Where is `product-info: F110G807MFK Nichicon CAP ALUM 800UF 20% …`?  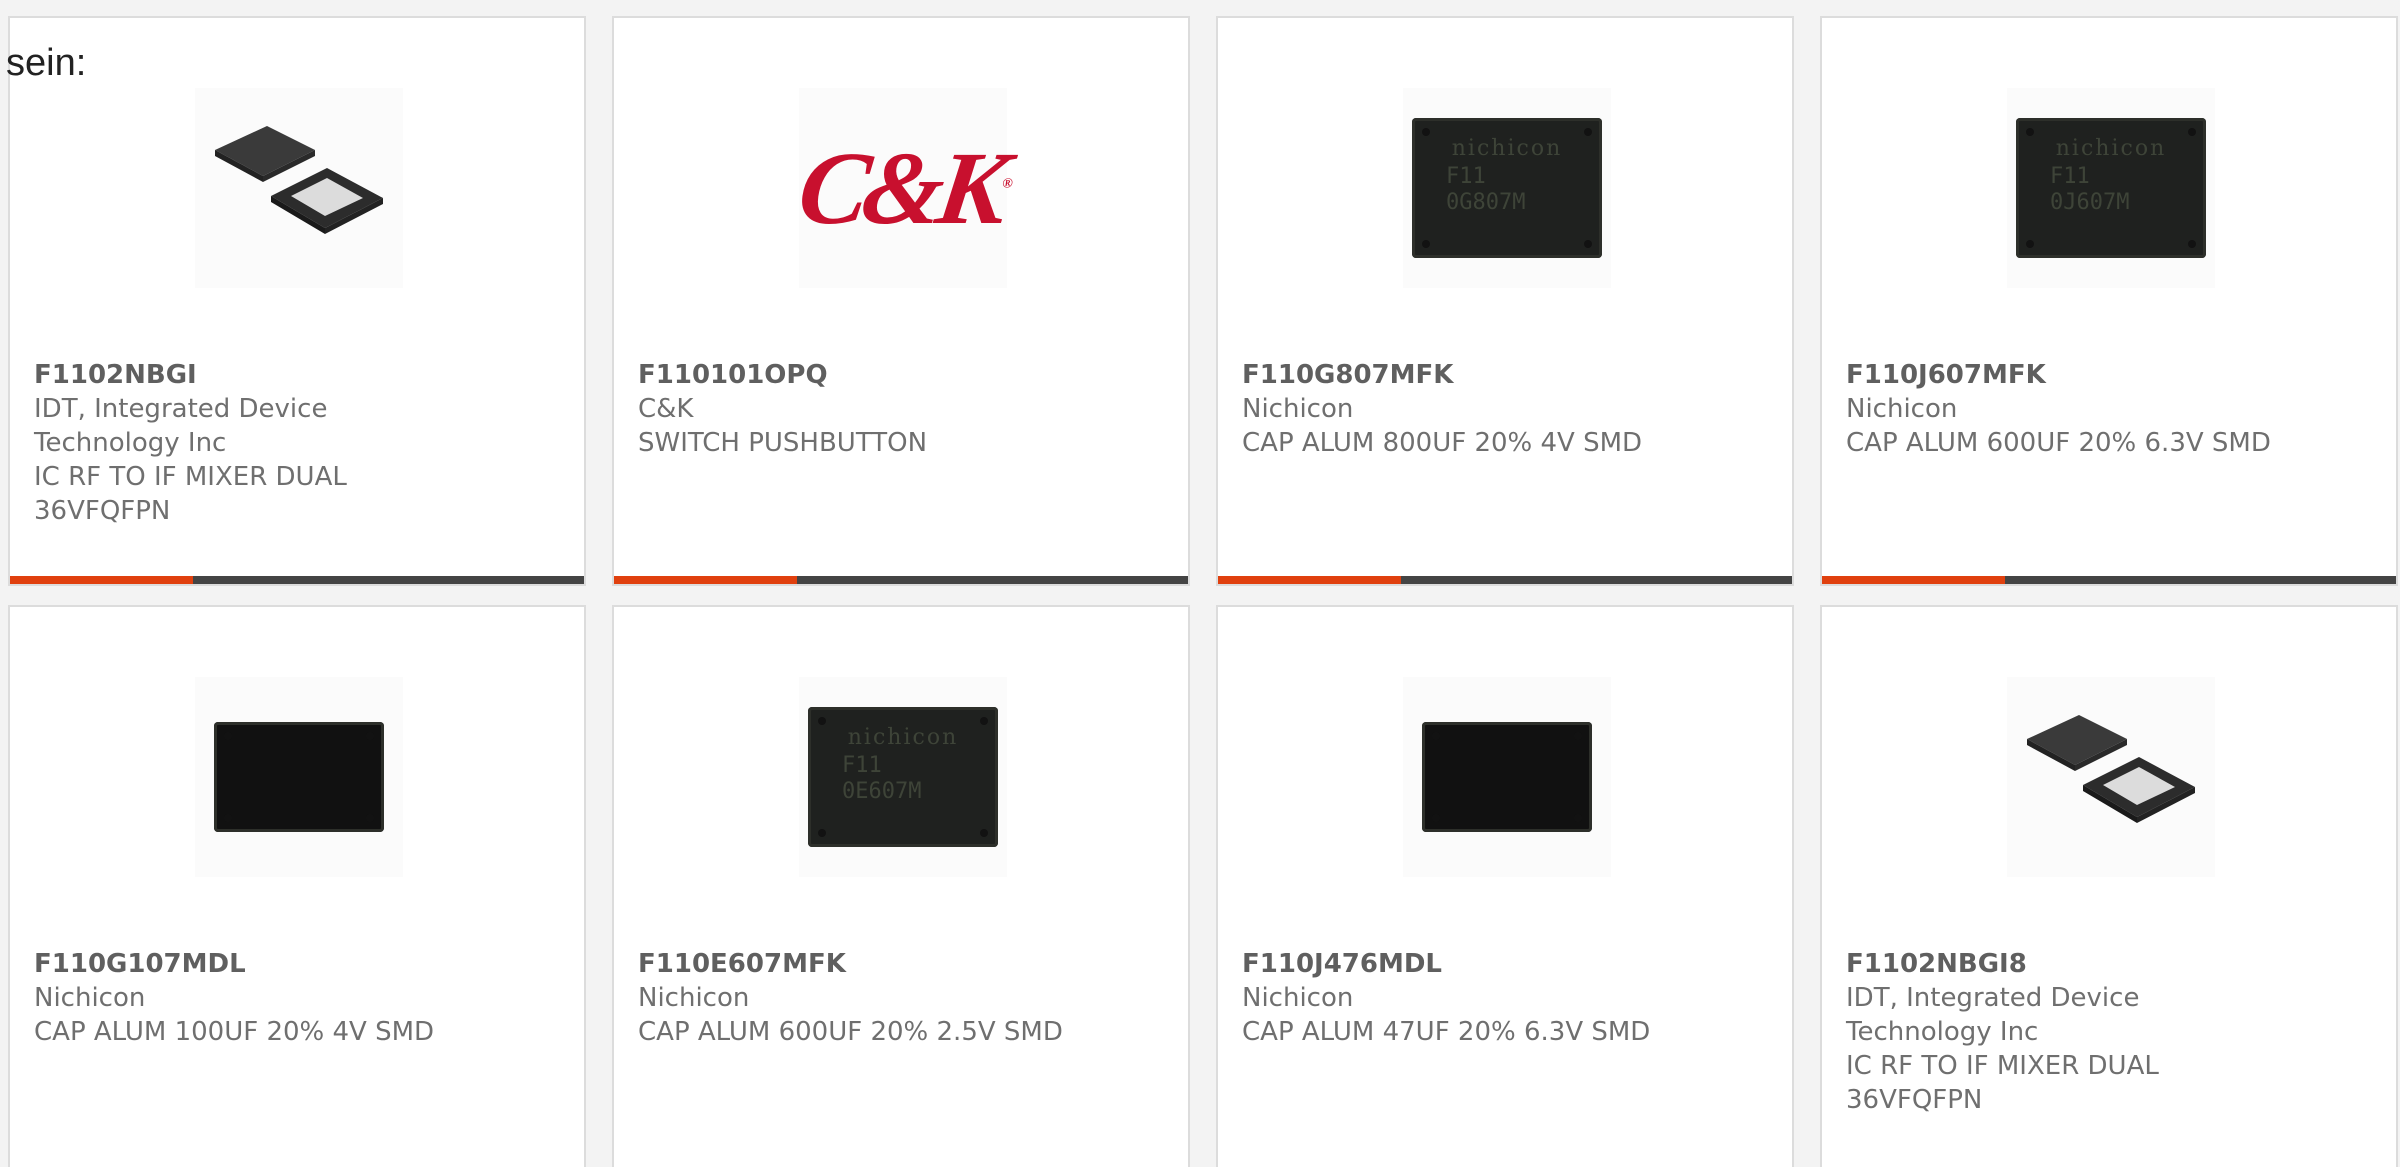
product-info: F110G807MFK Nichicon CAP ALUM 800UF 20% … is located at coordinates (1457, 409).